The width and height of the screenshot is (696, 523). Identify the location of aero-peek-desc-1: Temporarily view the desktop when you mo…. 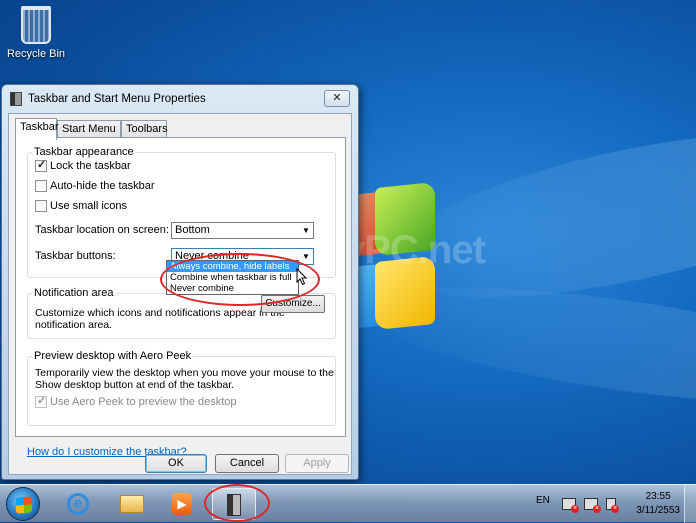
(184, 373).